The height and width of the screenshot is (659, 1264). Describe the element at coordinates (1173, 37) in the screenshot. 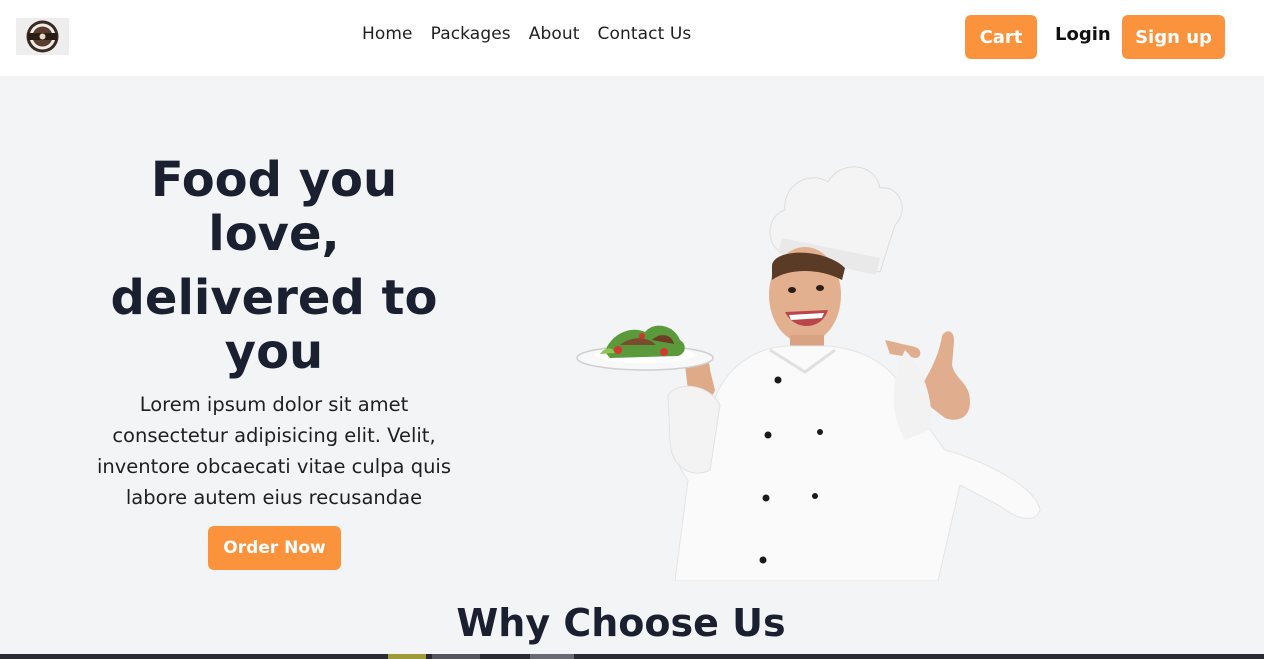

I see `signup-button: Sign up` at that location.